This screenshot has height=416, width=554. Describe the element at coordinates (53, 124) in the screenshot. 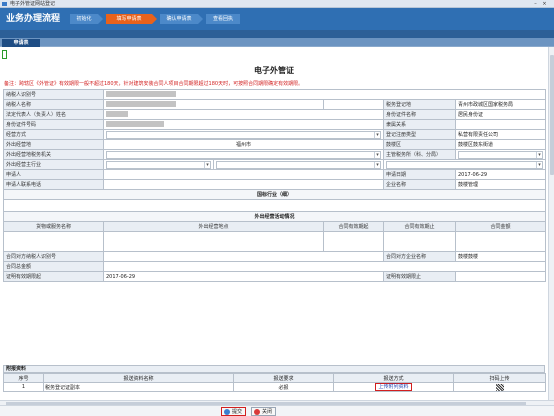

I see `label-id-no: 身份证件号码` at that location.